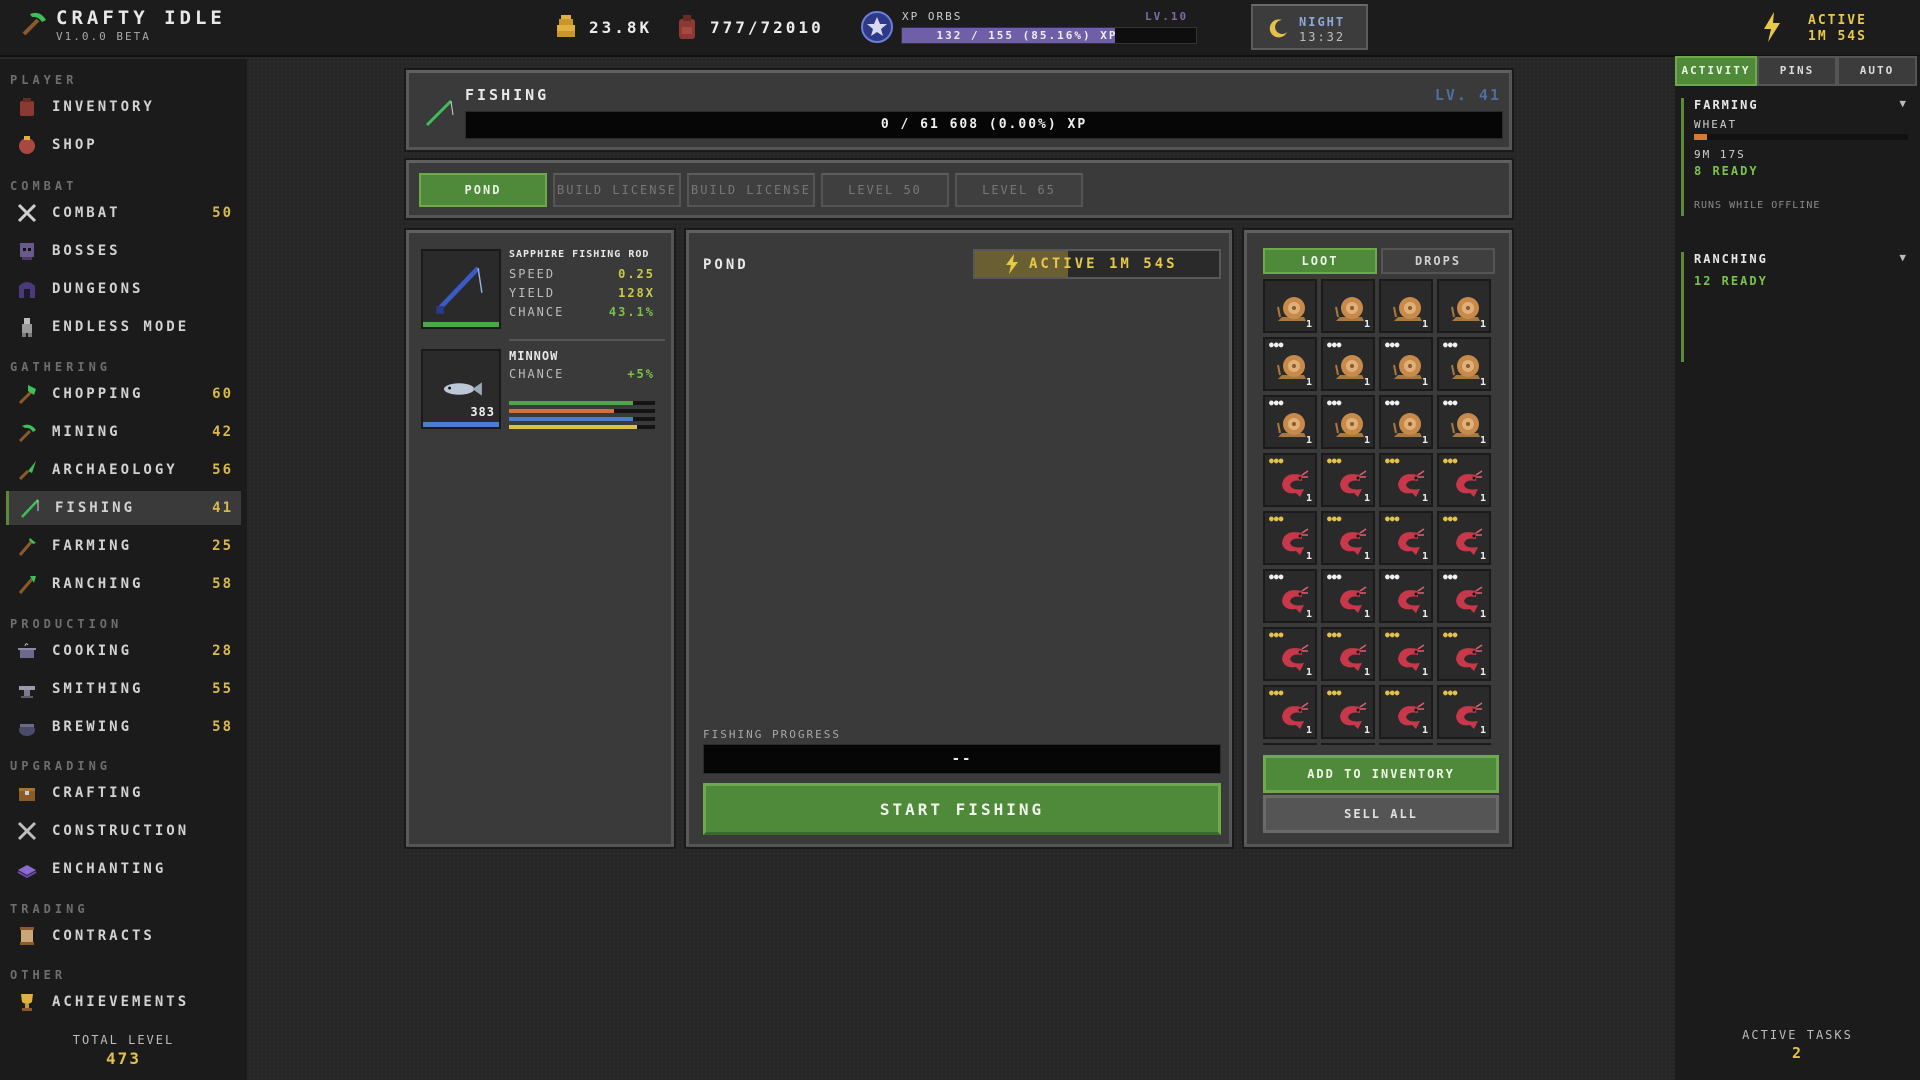  Describe the element at coordinates (1320, 261) in the screenshot. I see `tab-loot: LOOT` at that location.